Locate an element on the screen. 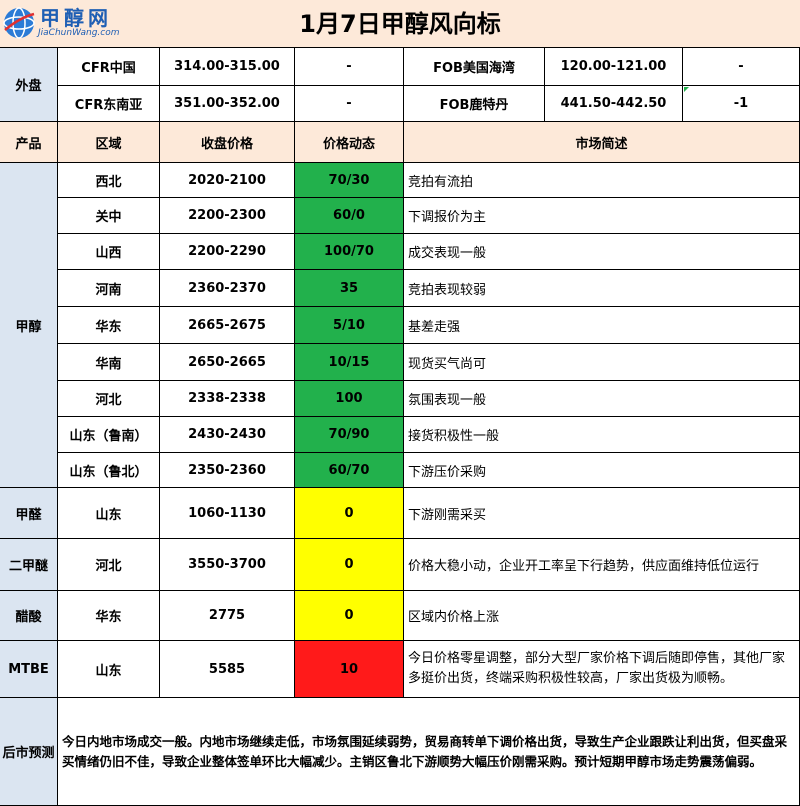  price-cell: 2200-2290 is located at coordinates (227, 252).